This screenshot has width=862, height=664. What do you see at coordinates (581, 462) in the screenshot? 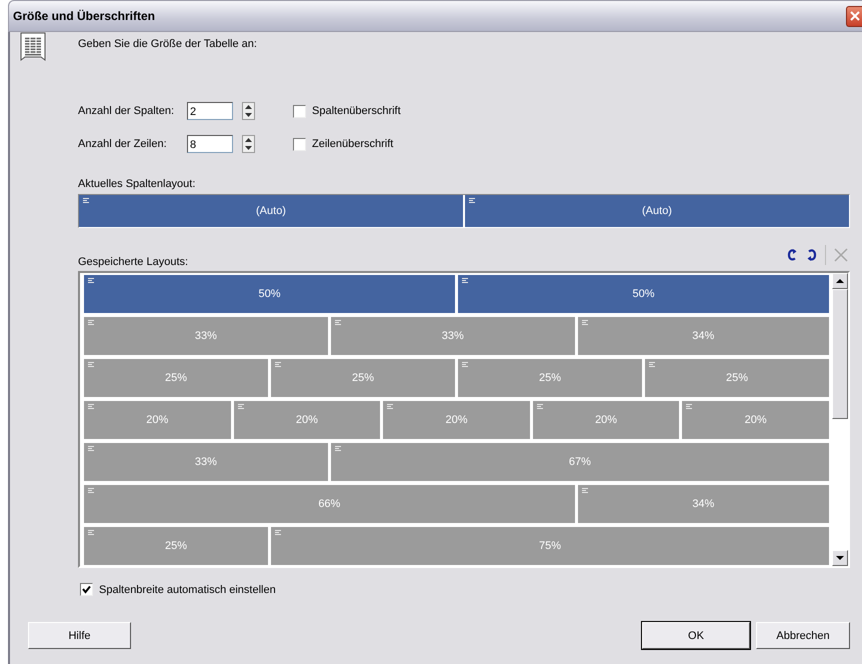
I see `layout-column: 67%` at bounding box center [581, 462].